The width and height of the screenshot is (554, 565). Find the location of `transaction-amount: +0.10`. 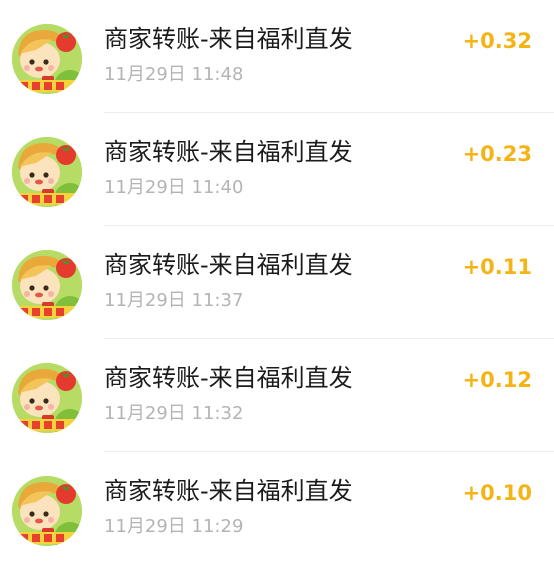

transaction-amount: +0.10 is located at coordinates (497, 493).